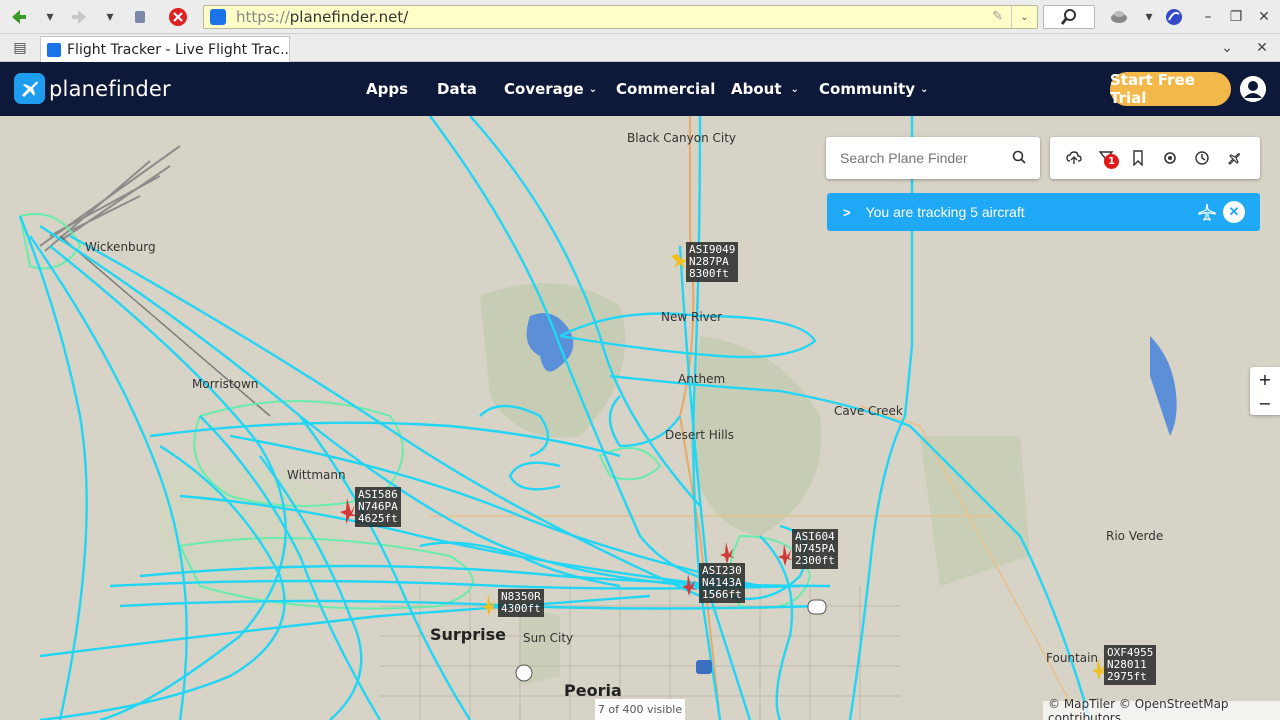 The height and width of the screenshot is (720, 1280). I want to click on chevron-right-icon: >, so click(847, 212).